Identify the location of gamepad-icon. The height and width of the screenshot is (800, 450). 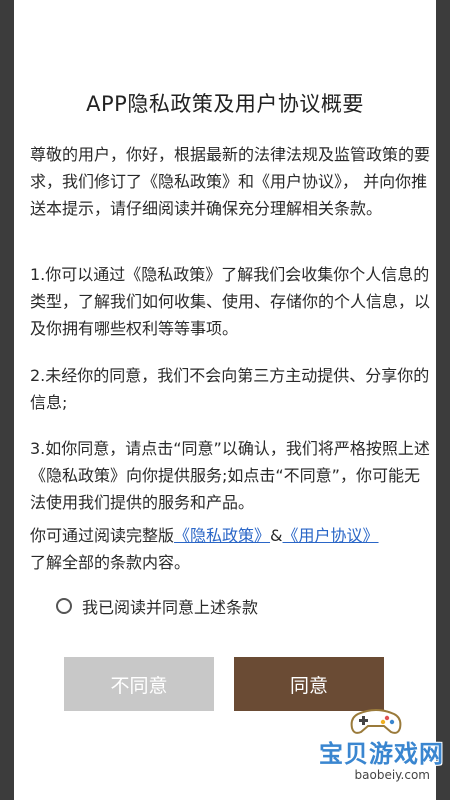
(376, 721).